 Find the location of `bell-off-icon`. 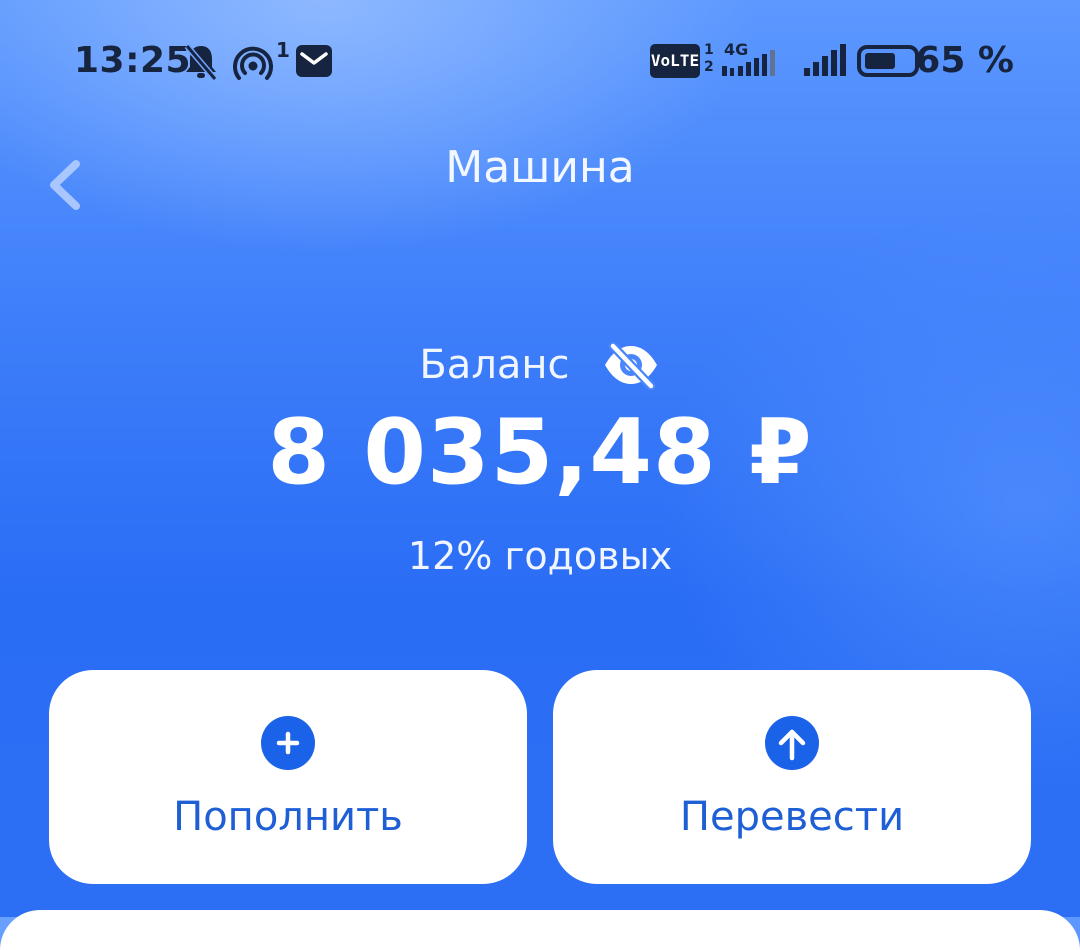

bell-off-icon is located at coordinates (201, 62).